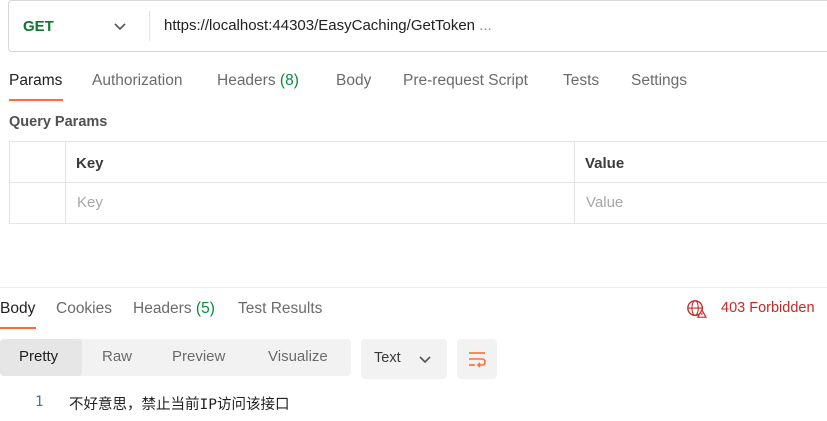  Describe the element at coordinates (605, 163) in the screenshot. I see `column-header-value: Value` at that location.